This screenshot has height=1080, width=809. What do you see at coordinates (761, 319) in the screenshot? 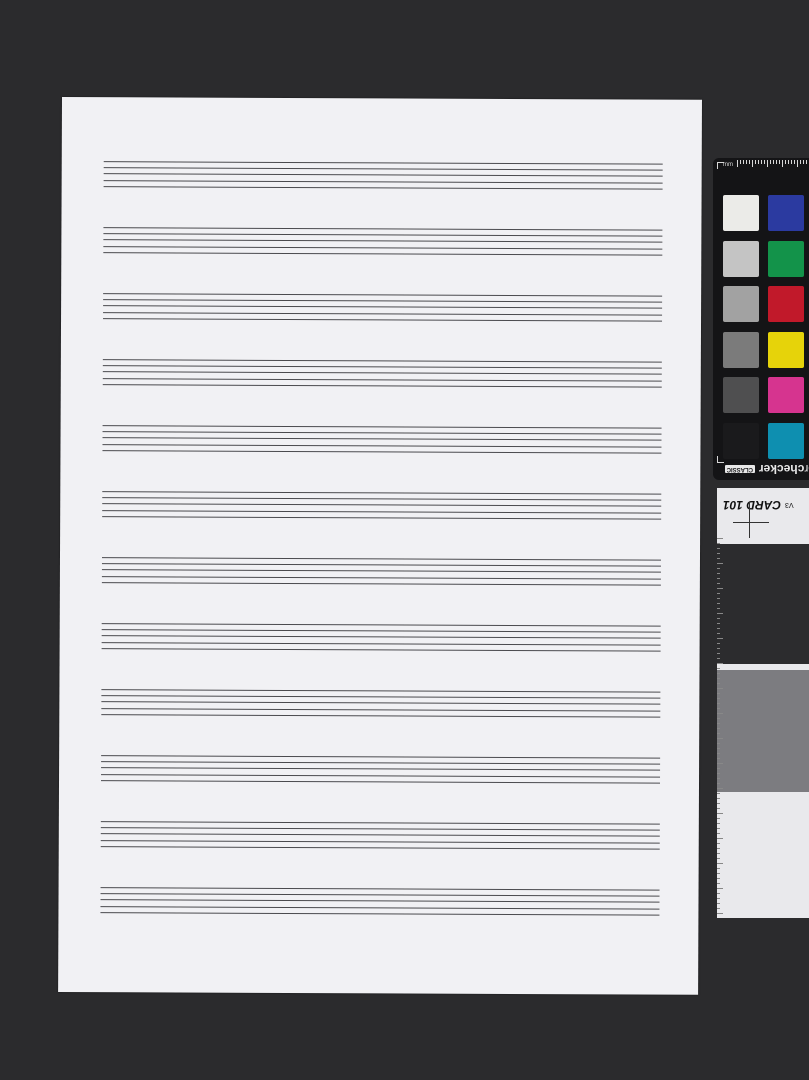
I see `color-checker-card: mm orchecker CLASSIC` at bounding box center [761, 319].